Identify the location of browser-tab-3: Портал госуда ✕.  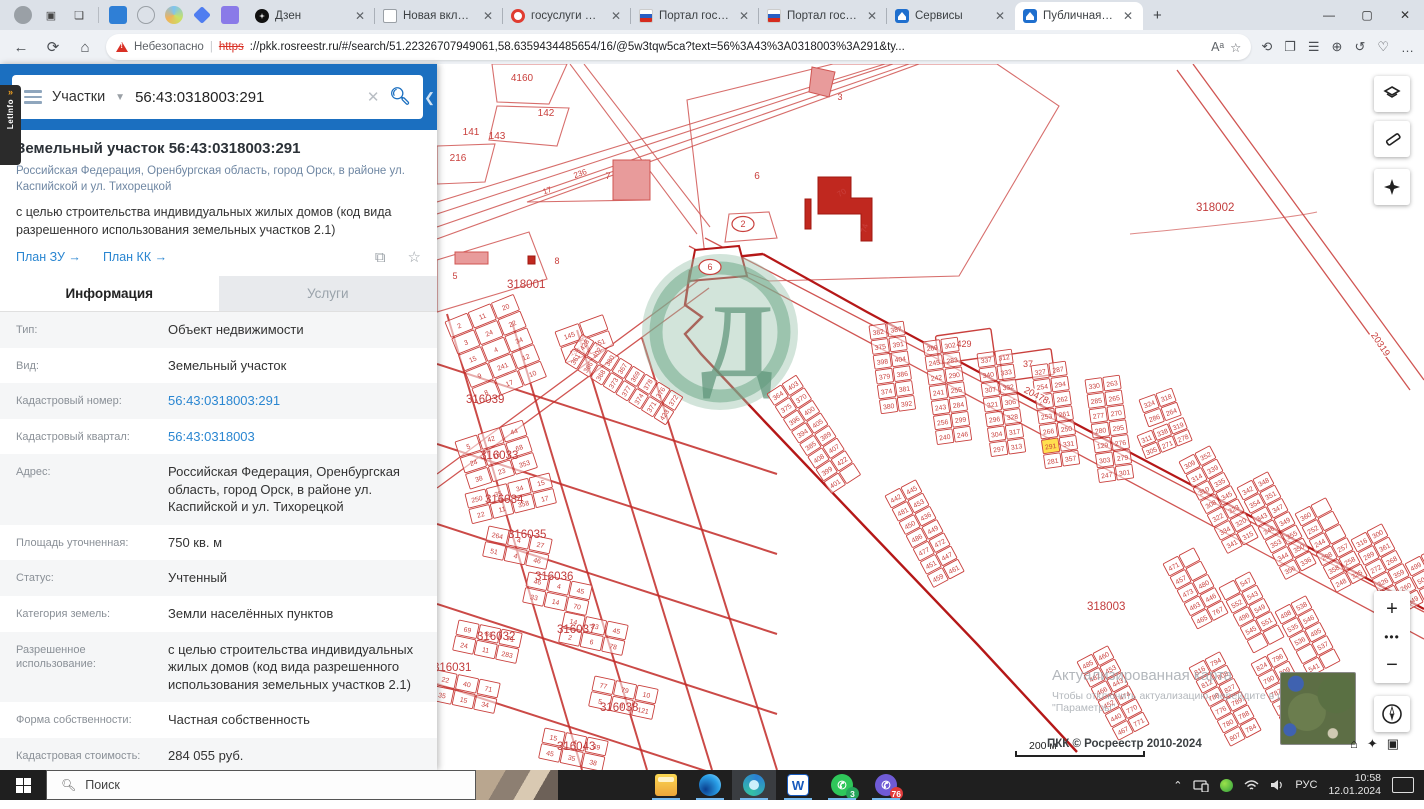
(695, 16).